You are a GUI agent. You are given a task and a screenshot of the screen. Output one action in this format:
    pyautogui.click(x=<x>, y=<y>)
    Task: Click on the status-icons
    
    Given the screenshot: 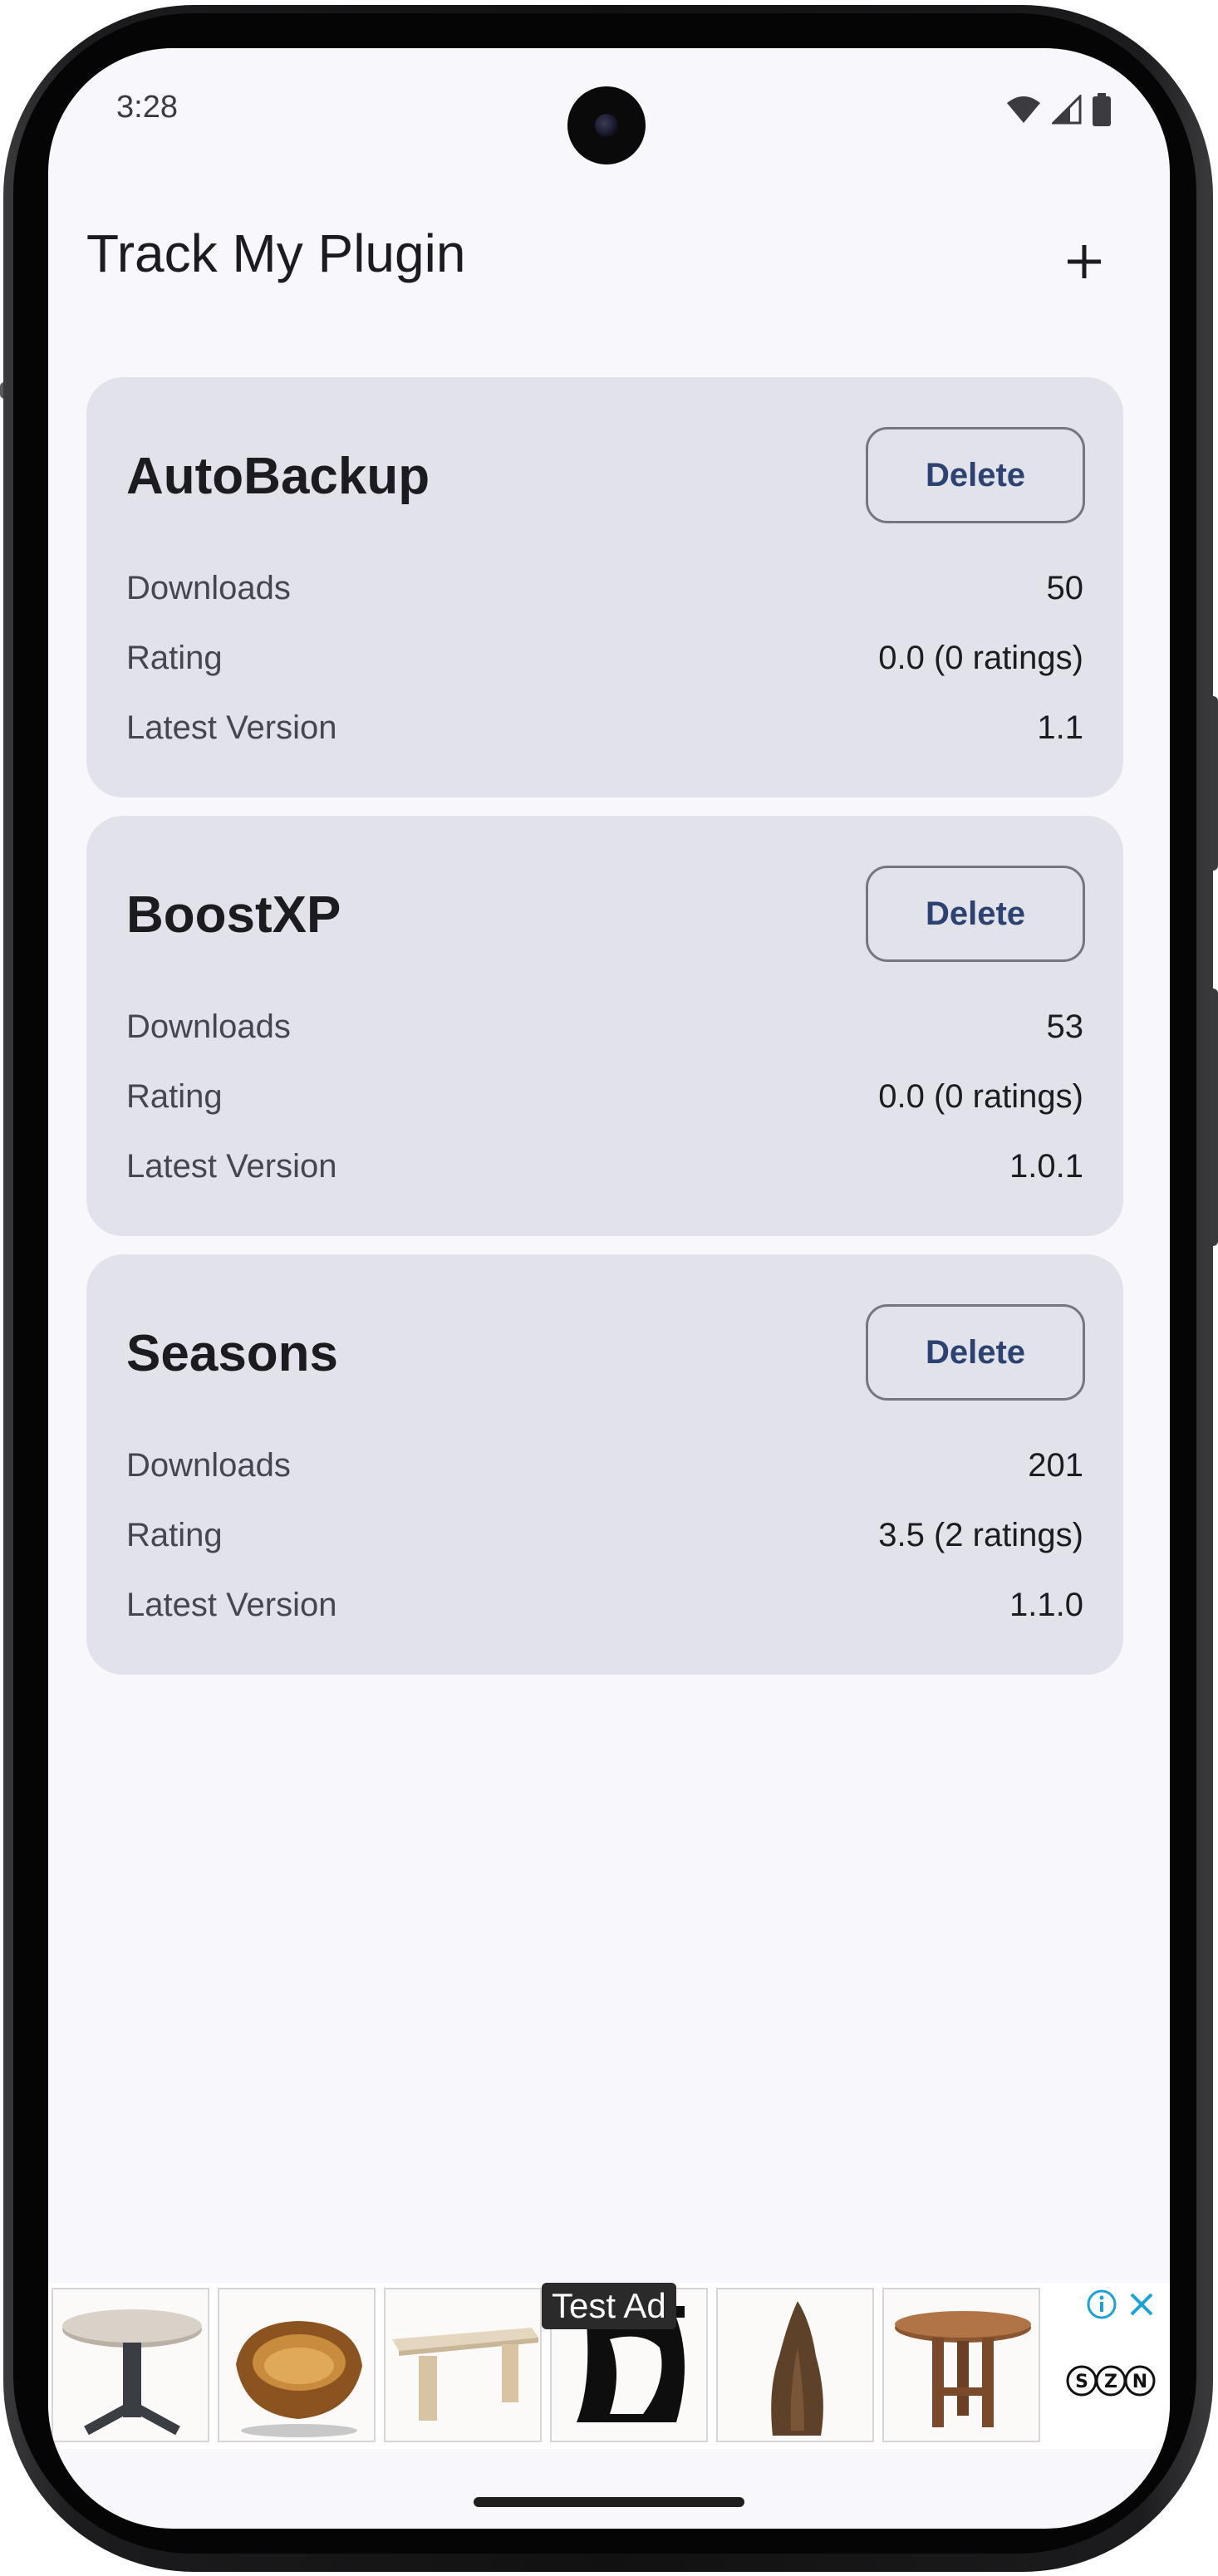 What is the action you would take?
    pyautogui.click(x=1058, y=109)
    